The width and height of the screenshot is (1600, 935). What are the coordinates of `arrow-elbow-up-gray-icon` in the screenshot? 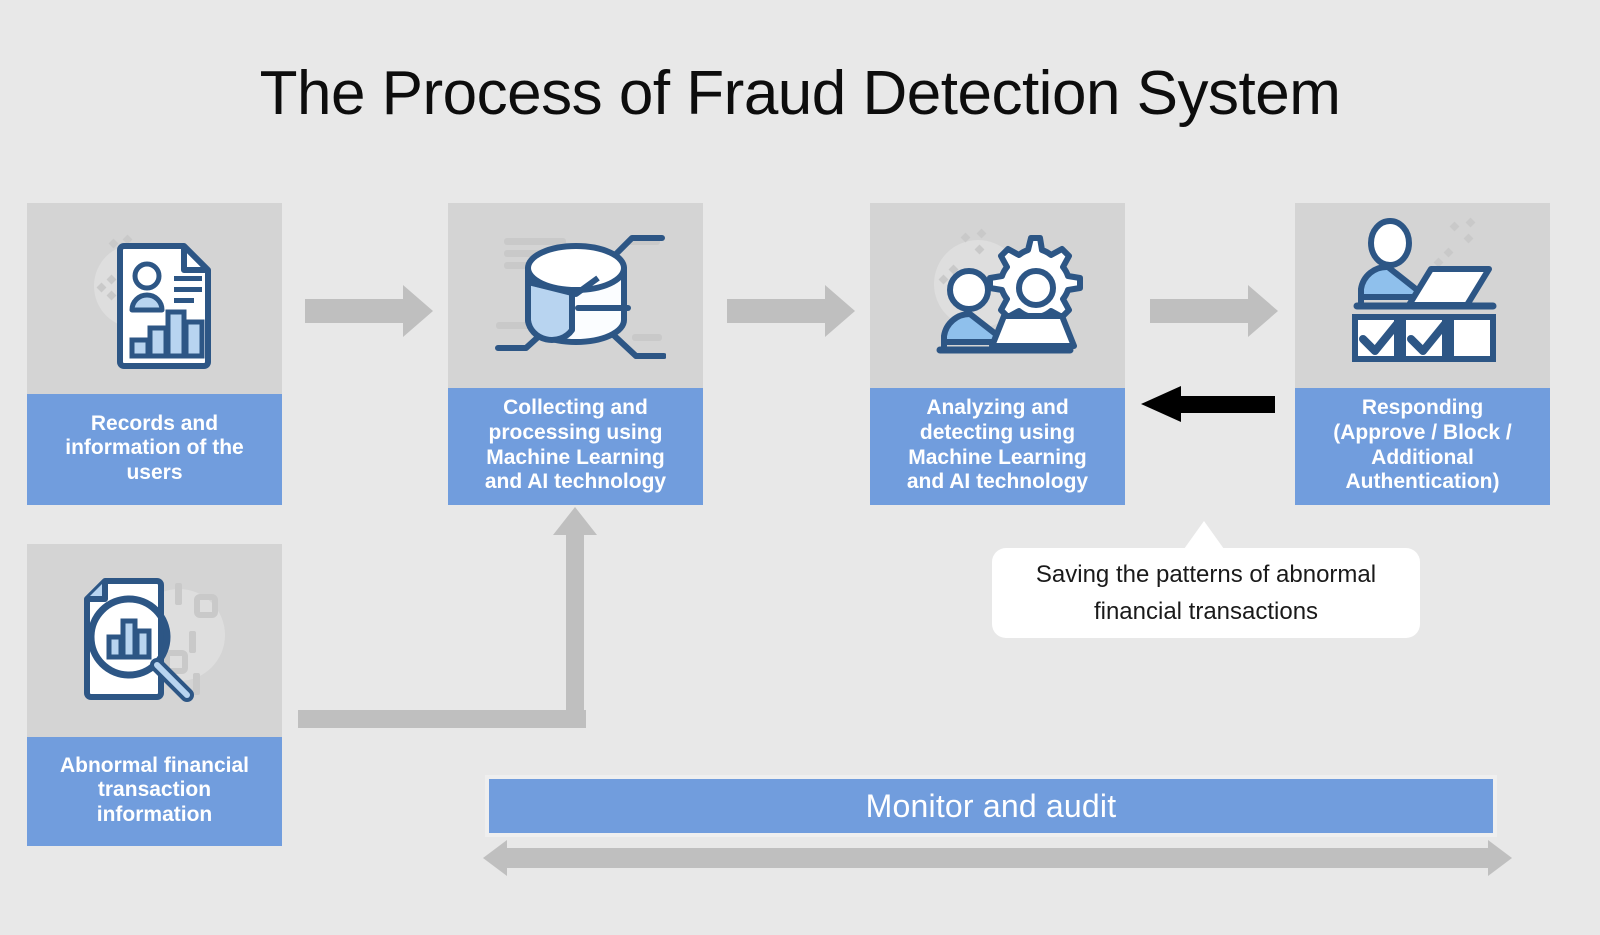 It's located at (575, 521).